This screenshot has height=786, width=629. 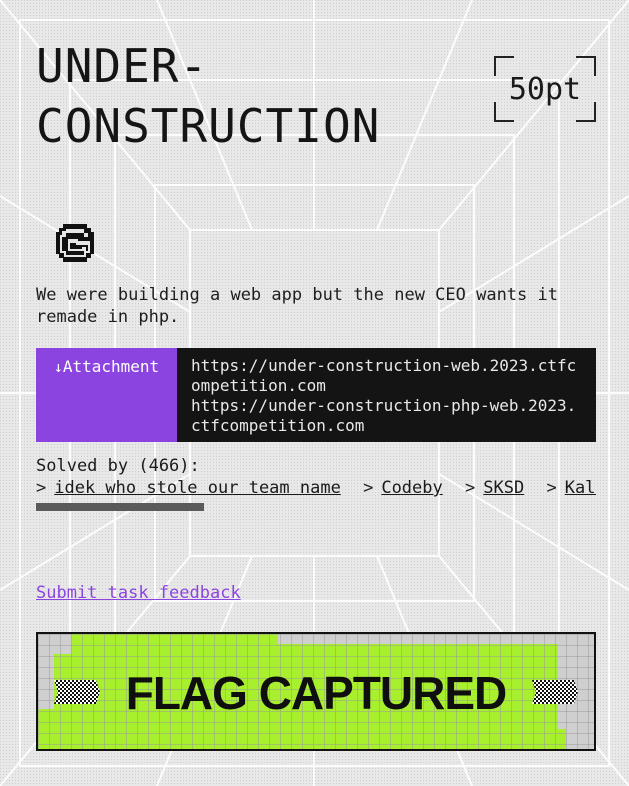 What do you see at coordinates (208, 96) in the screenshot?
I see `challenge-title: UNDER- CONSTRUCTION` at bounding box center [208, 96].